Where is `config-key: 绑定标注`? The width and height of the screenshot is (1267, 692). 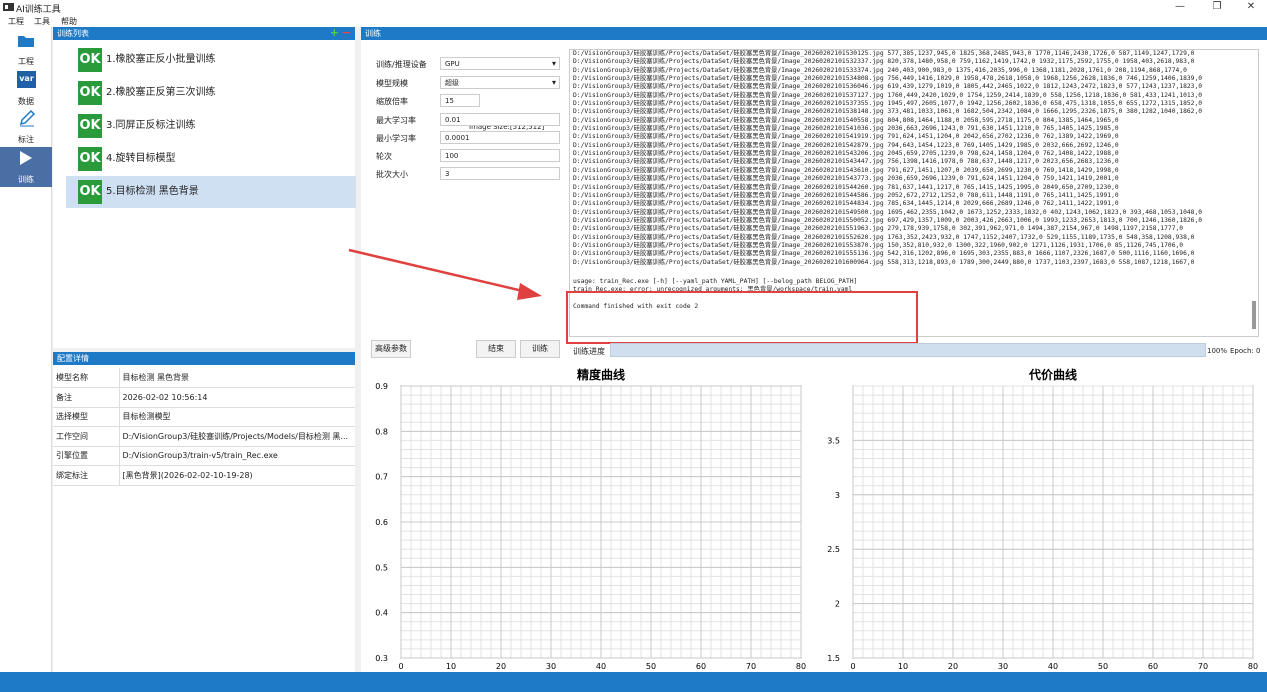 config-key: 绑定标注 is located at coordinates (86, 475).